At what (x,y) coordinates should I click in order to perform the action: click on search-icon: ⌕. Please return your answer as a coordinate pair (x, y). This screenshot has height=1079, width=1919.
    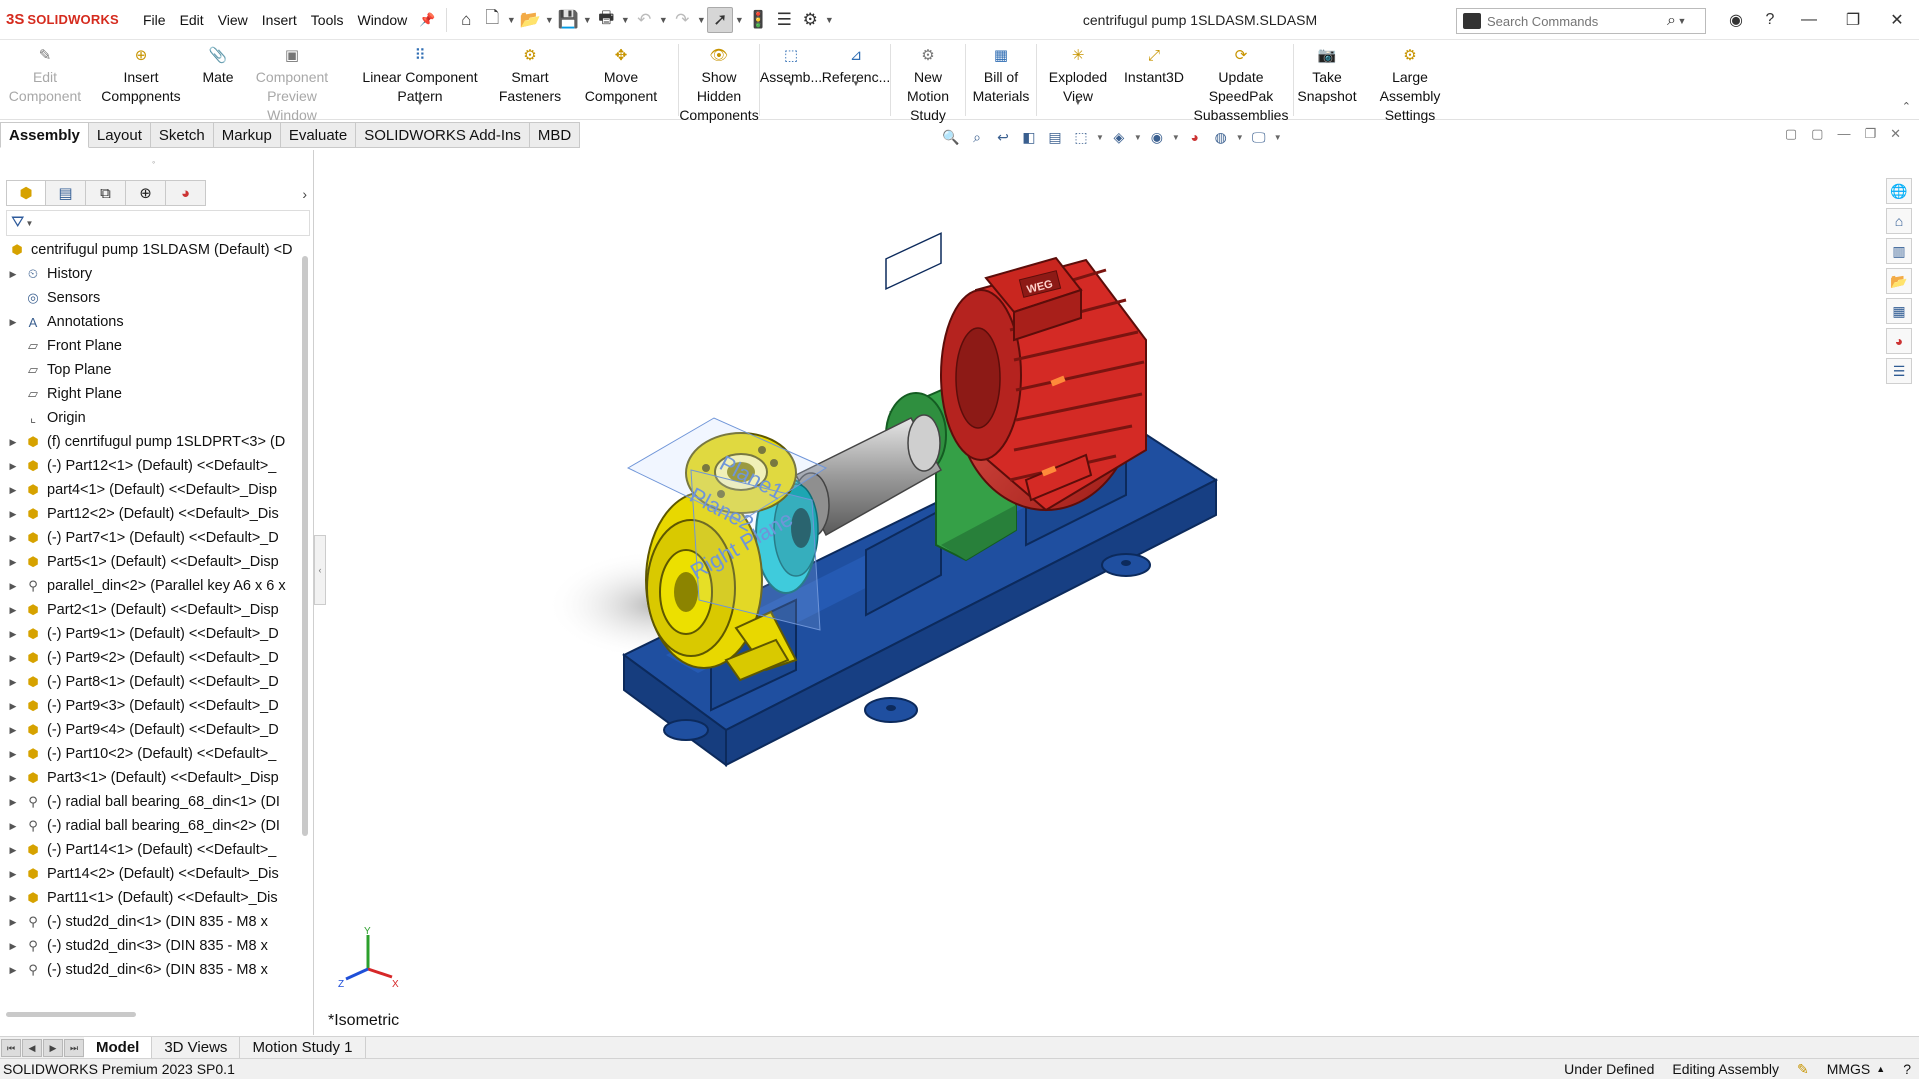
    Looking at the image, I should click on (1671, 21).